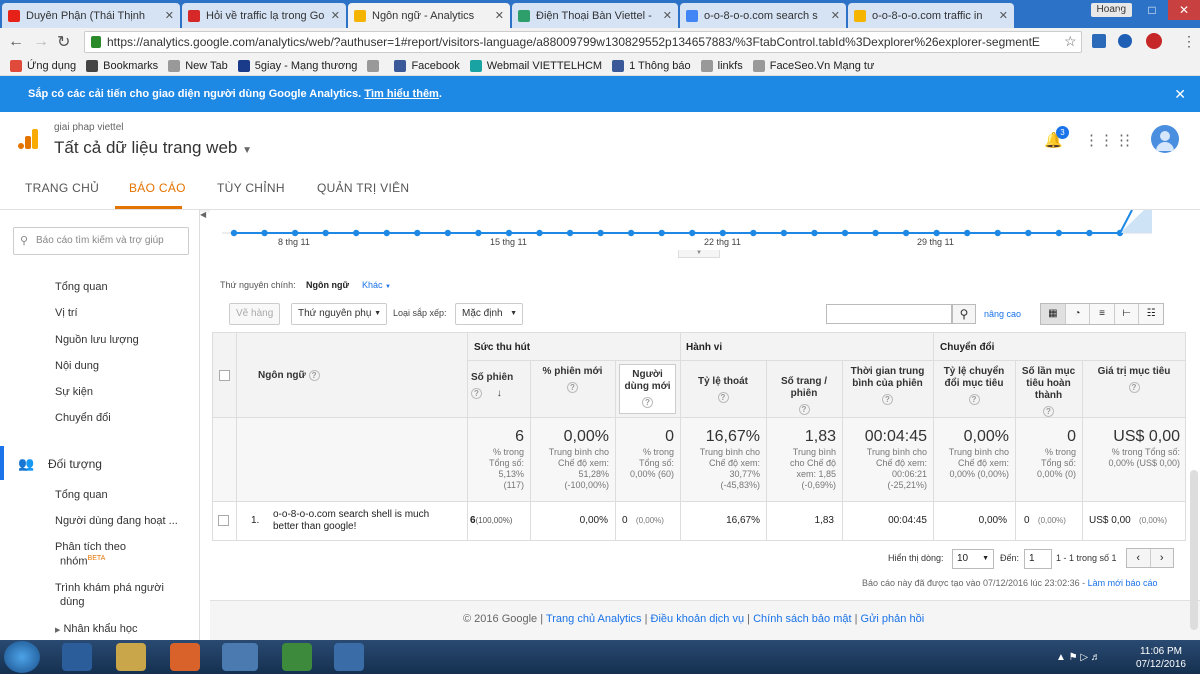 The image size is (1200, 674). I want to click on ie-icon, so click(77, 657).